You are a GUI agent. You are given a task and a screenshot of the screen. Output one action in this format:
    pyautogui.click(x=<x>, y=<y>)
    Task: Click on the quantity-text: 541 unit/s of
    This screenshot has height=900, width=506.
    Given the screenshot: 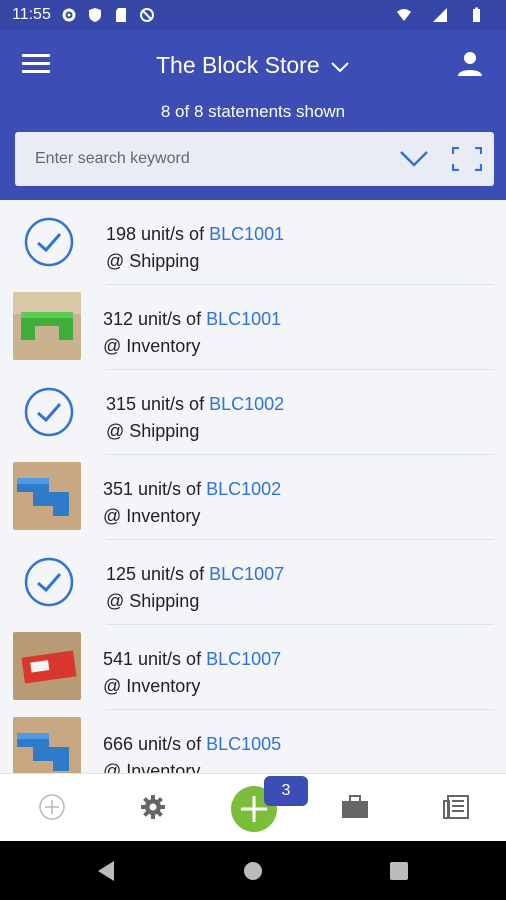 What is the action you would take?
    pyautogui.click(x=155, y=659)
    